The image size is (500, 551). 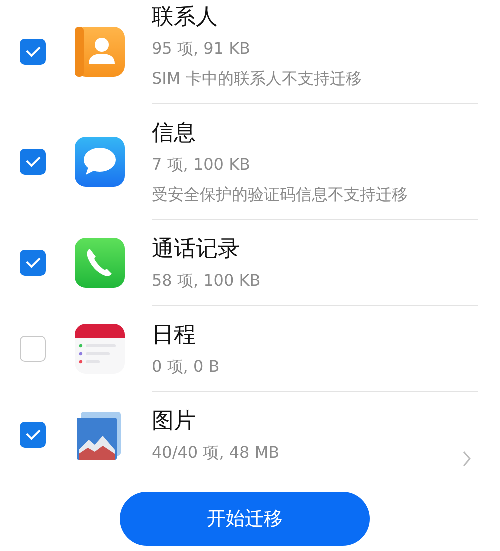 I want to click on item-detail: 7 项, 100 KB, so click(x=202, y=165).